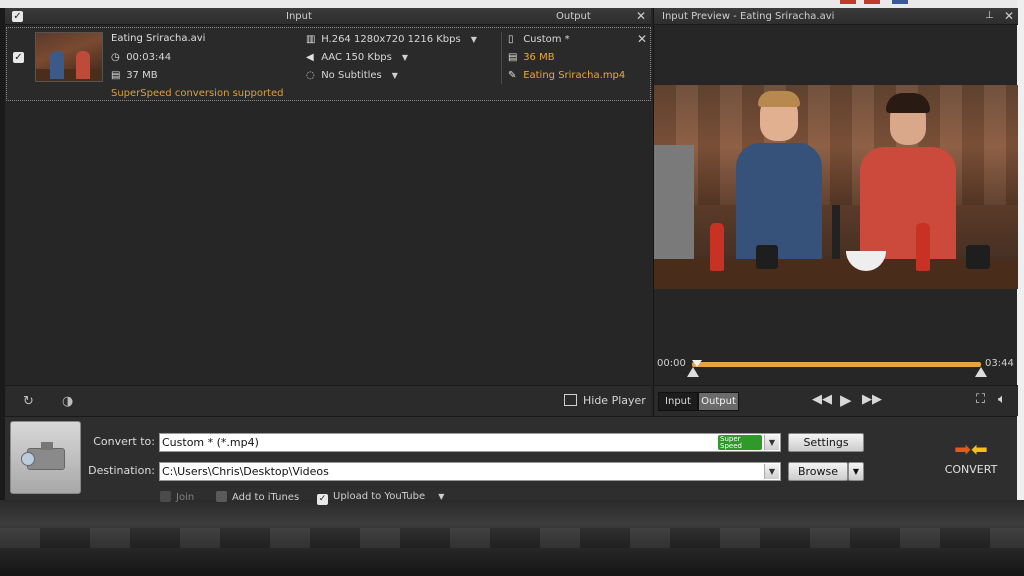  I want to click on video-frame, so click(836, 187).